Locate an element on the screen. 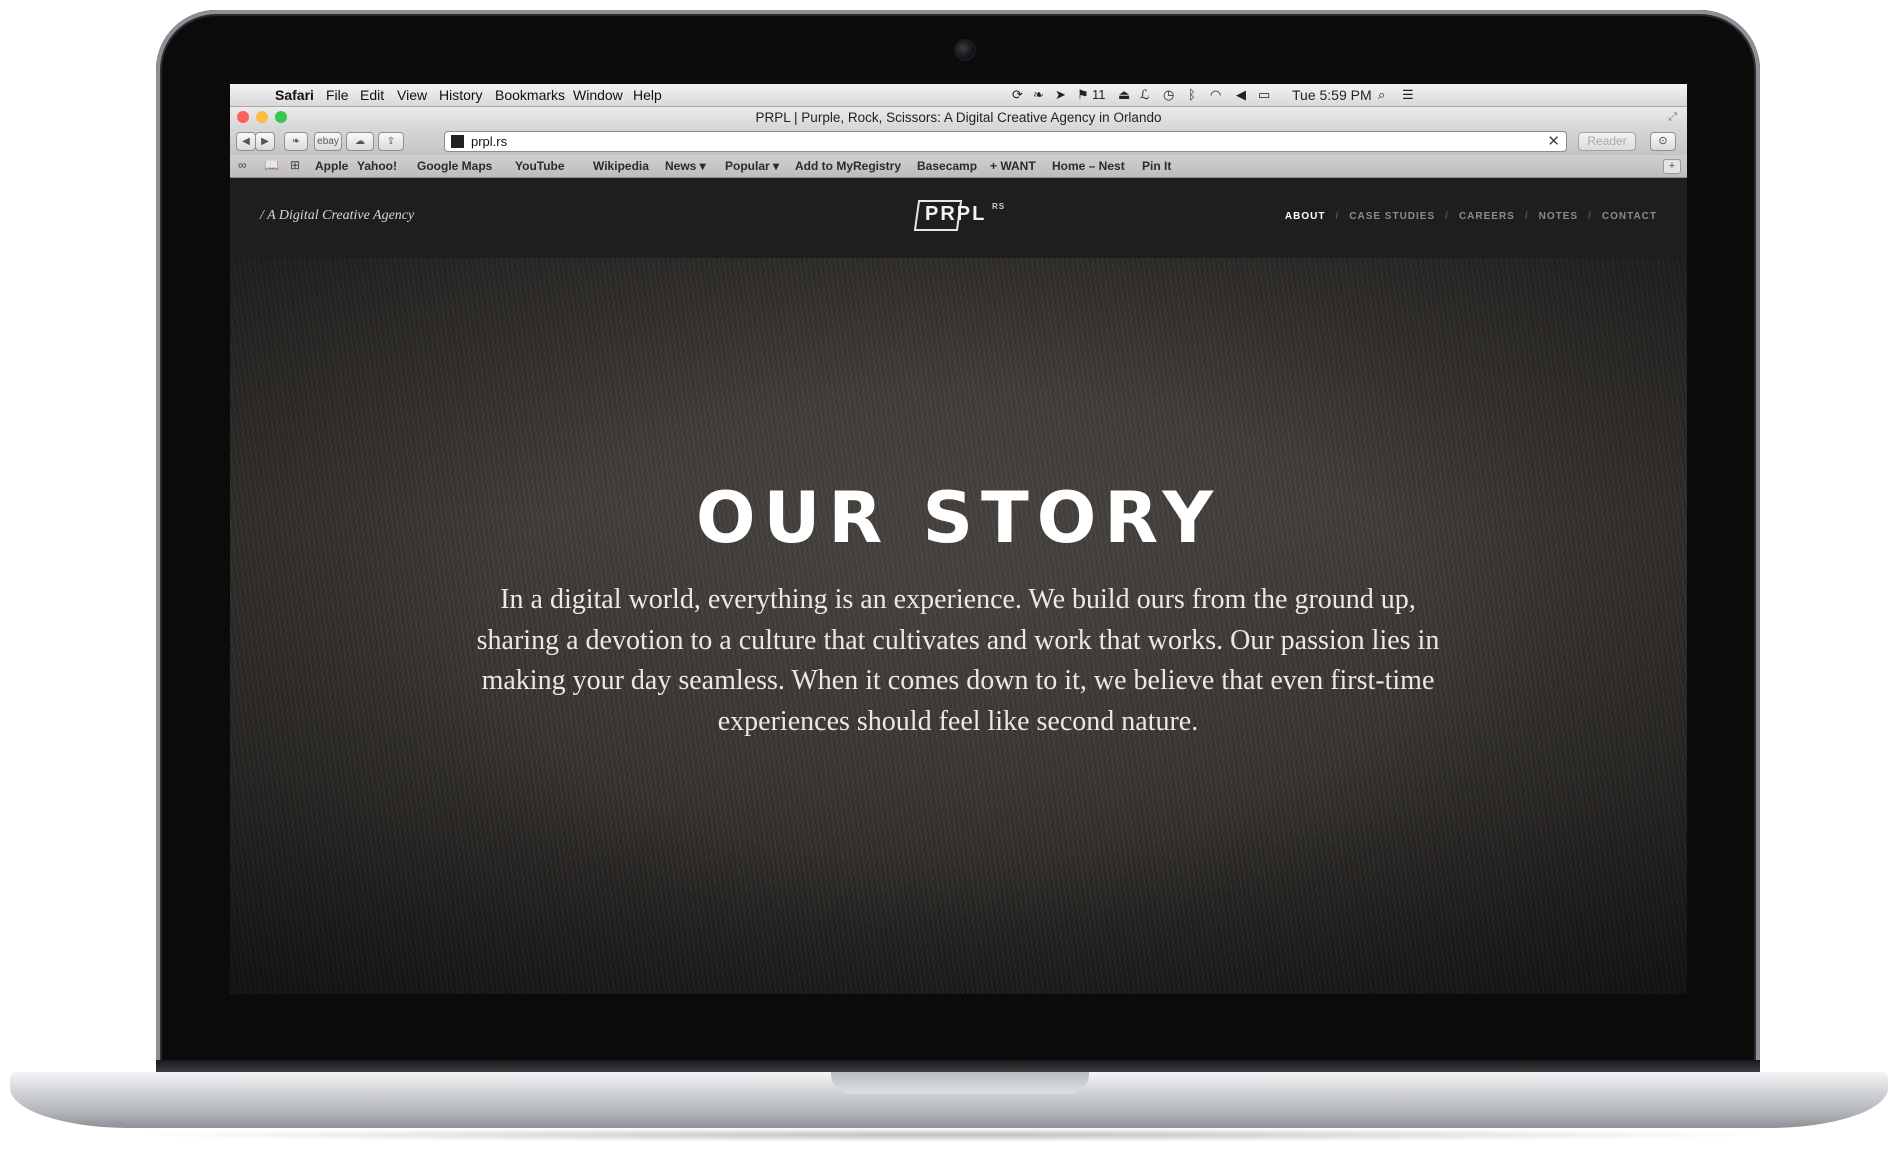  bluetooth-icon: ᛒ is located at coordinates (1192, 94).